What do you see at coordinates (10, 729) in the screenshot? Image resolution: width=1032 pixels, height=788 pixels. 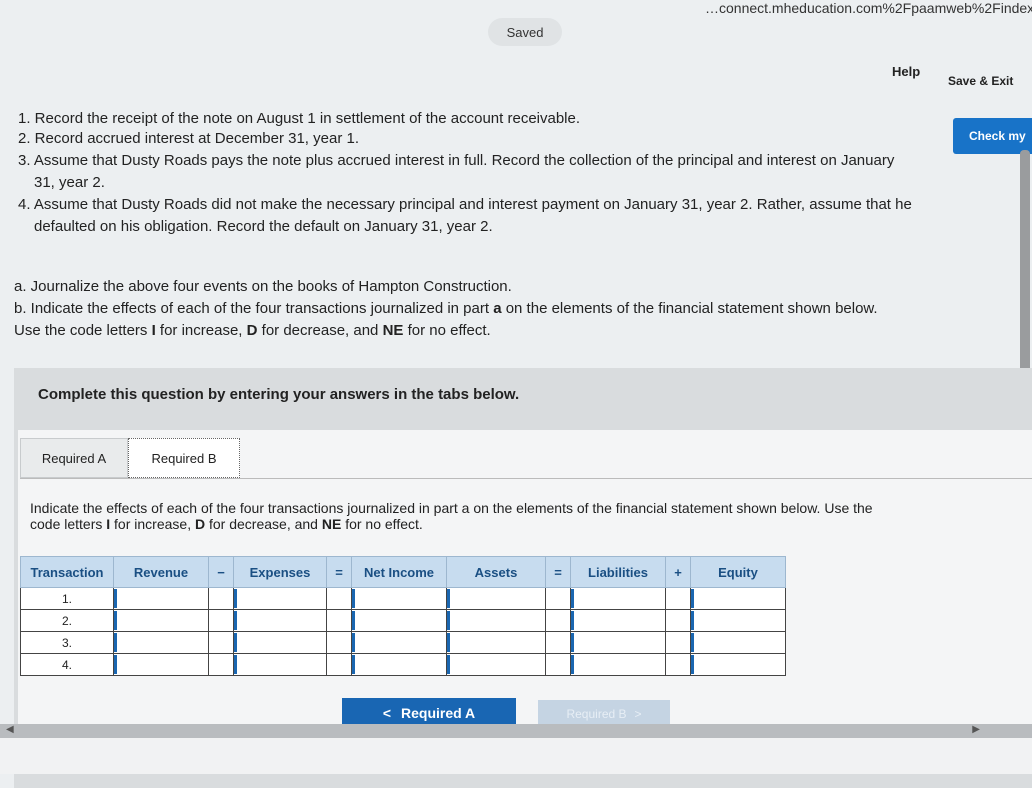 I see `scroll-left-icon: ◀` at bounding box center [10, 729].